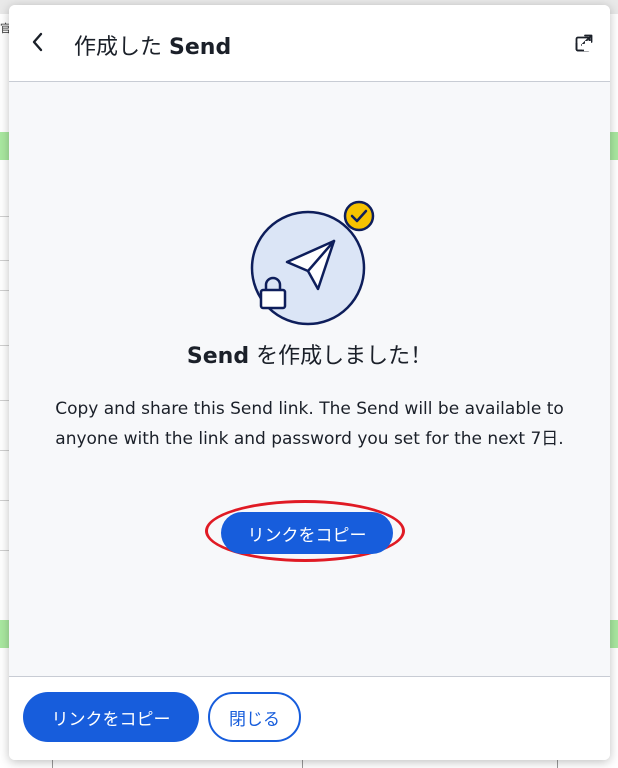 This screenshot has height=768, width=618. I want to click on popout-icon, so click(584, 43).